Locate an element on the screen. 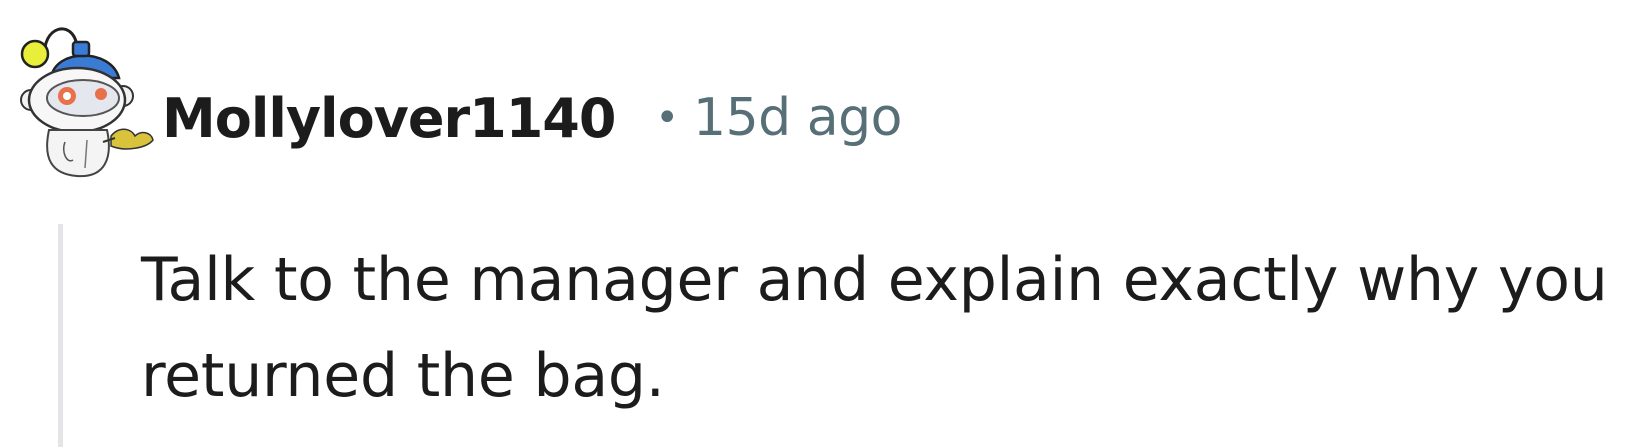 The height and width of the screenshot is (447, 1652). comment-timestamp: 15d ago is located at coordinates (797, 118).